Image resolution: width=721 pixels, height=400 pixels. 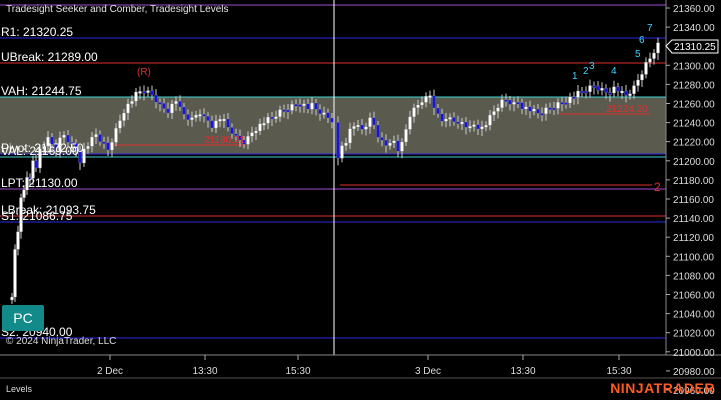 What do you see at coordinates (693, 181) in the screenshot?
I see `price-tick-label: 21180.00` at bounding box center [693, 181].